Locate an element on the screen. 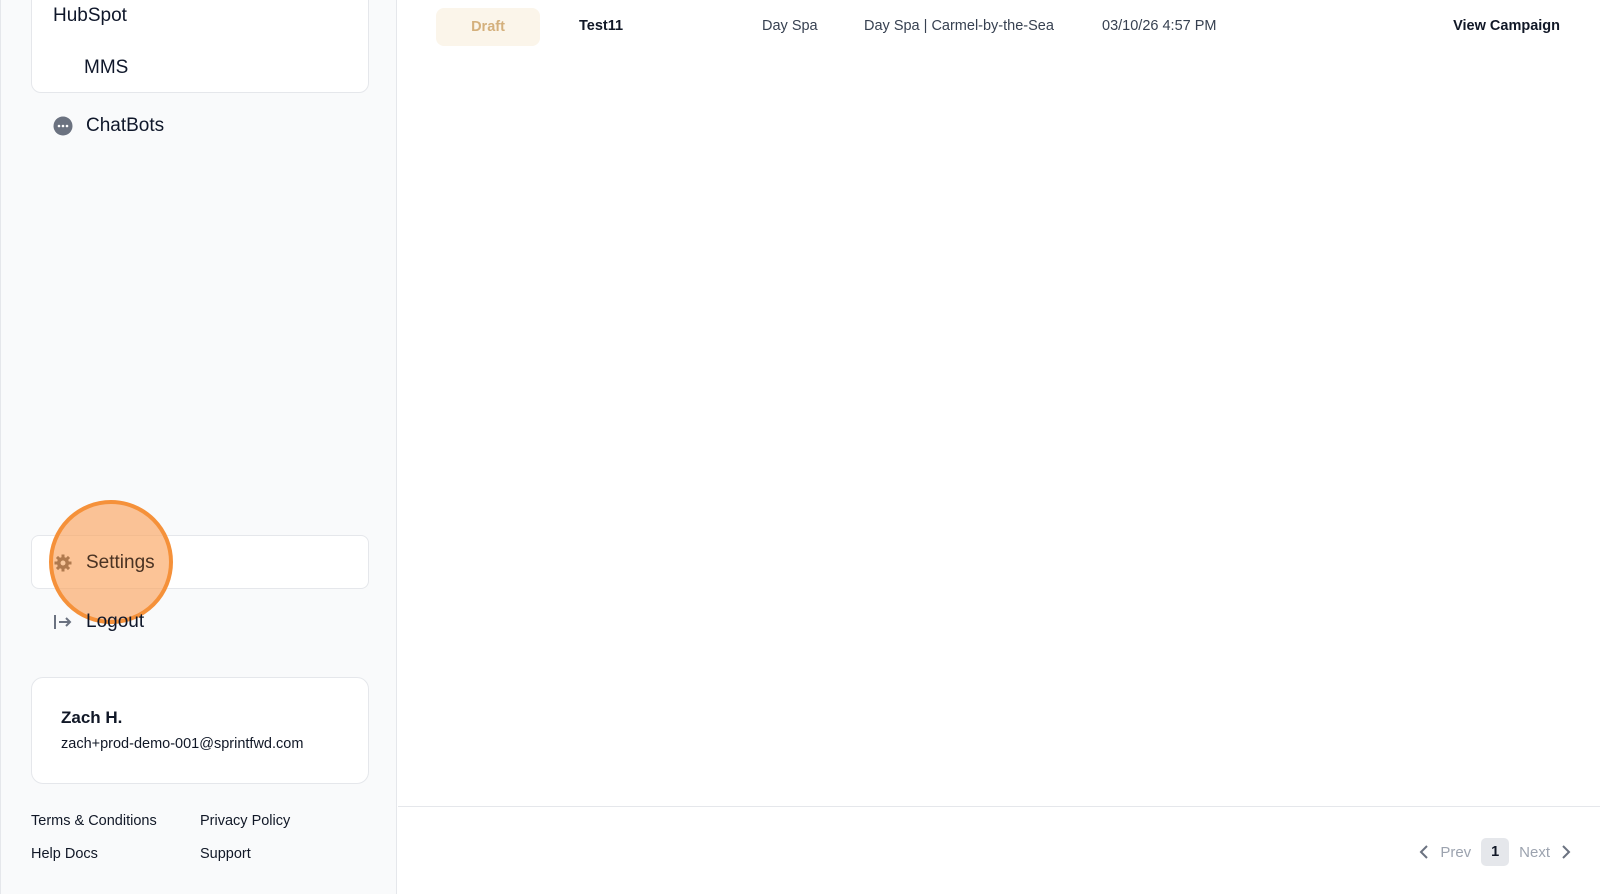 The image size is (1600, 894). support-link: Support is located at coordinates (225, 854).